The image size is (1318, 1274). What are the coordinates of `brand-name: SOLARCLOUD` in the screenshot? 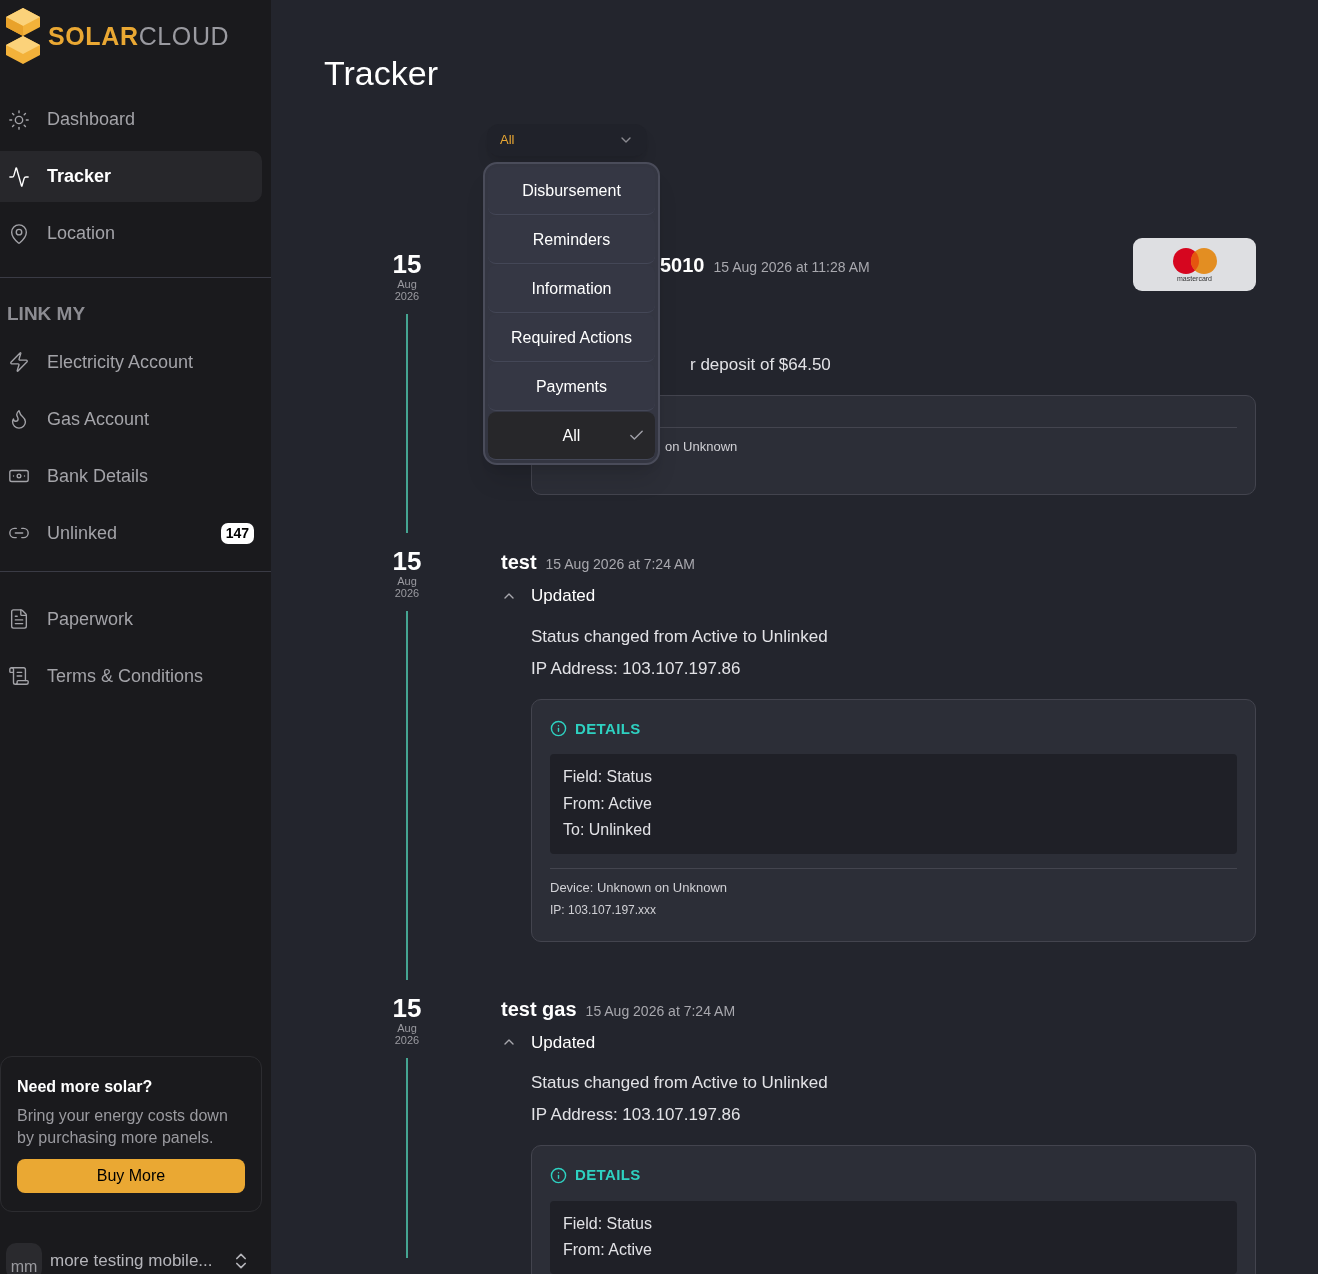 It's located at (139, 36).